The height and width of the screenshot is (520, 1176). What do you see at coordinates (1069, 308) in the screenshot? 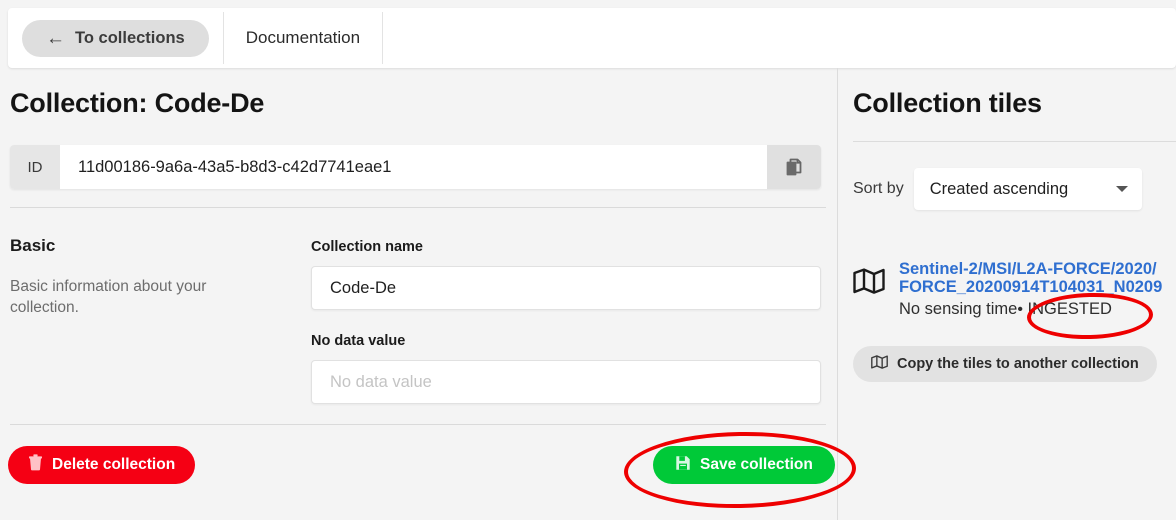
I see `status-badge: INGESTED` at bounding box center [1069, 308].